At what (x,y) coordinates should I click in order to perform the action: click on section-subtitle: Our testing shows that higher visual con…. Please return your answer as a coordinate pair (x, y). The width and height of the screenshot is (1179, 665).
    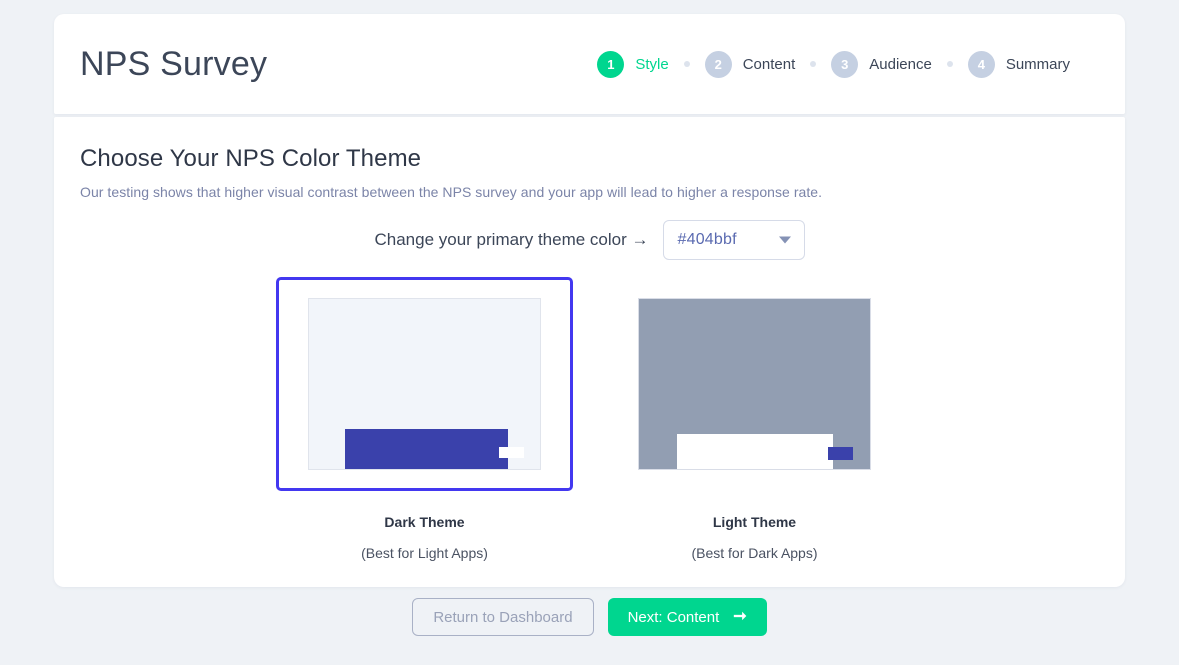
    Looking at the image, I should click on (451, 192).